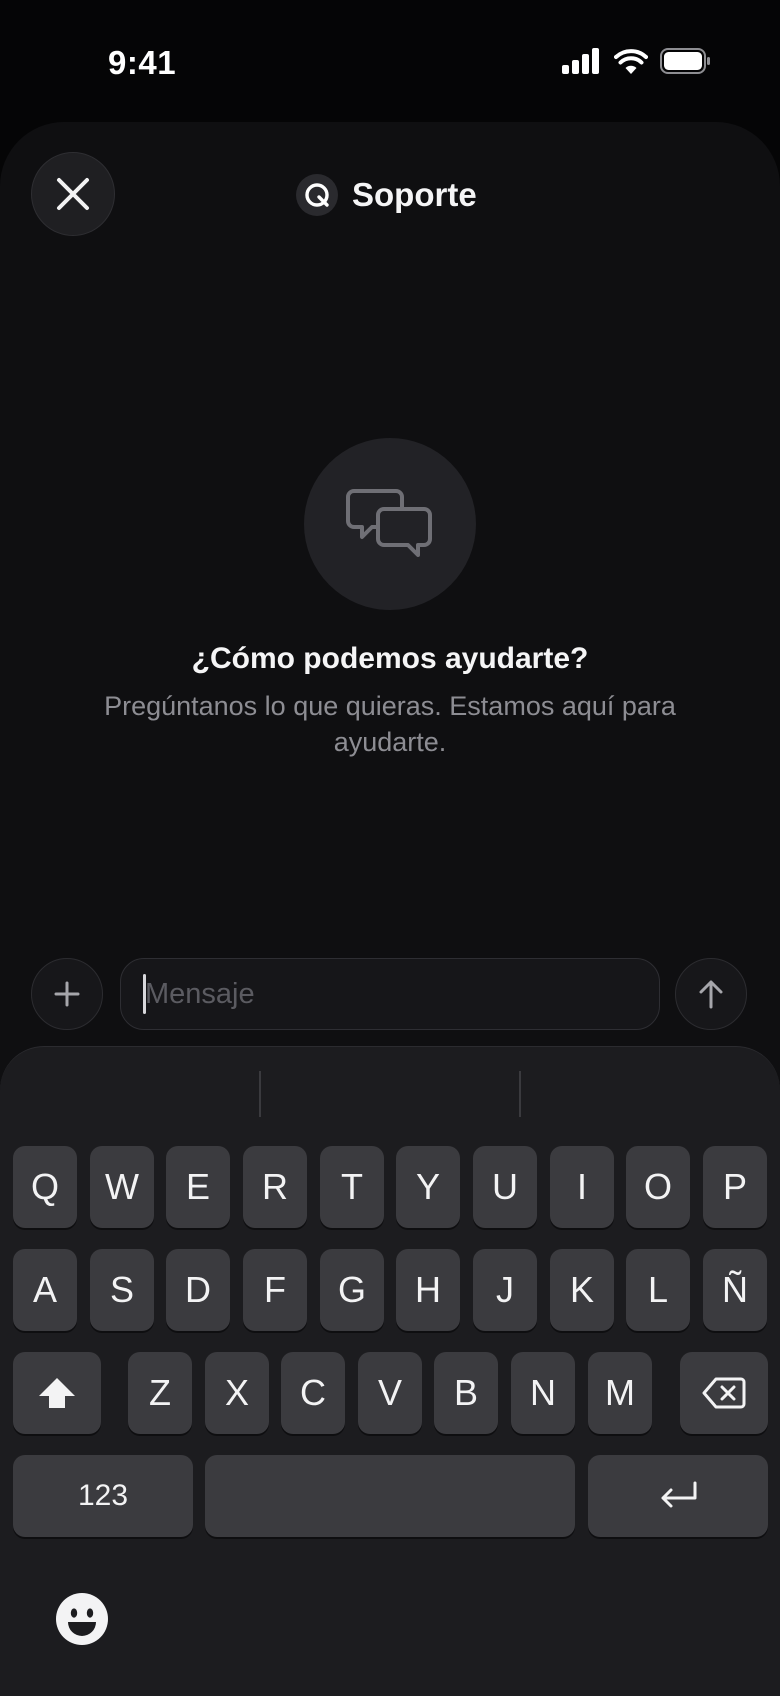  What do you see at coordinates (45, 1290) in the screenshot?
I see `key-a: A` at bounding box center [45, 1290].